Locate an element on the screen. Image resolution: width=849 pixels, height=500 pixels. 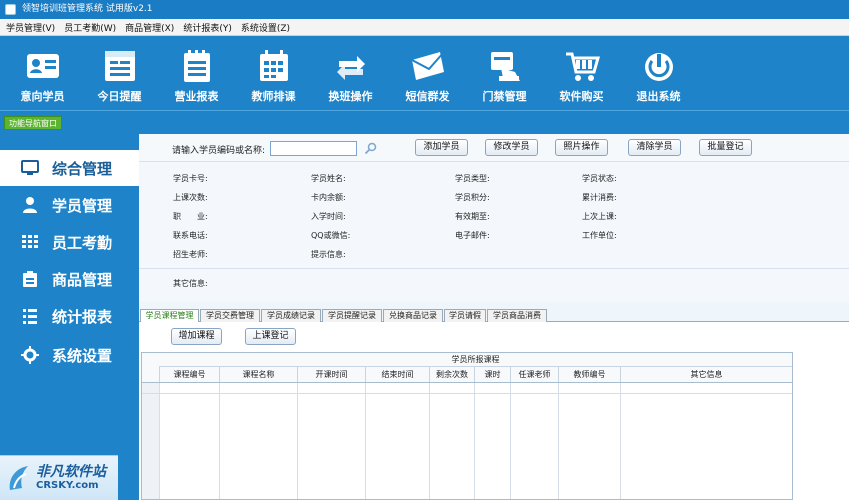
today-reminder-button: 今日提醒 is located at coordinates (119, 73).